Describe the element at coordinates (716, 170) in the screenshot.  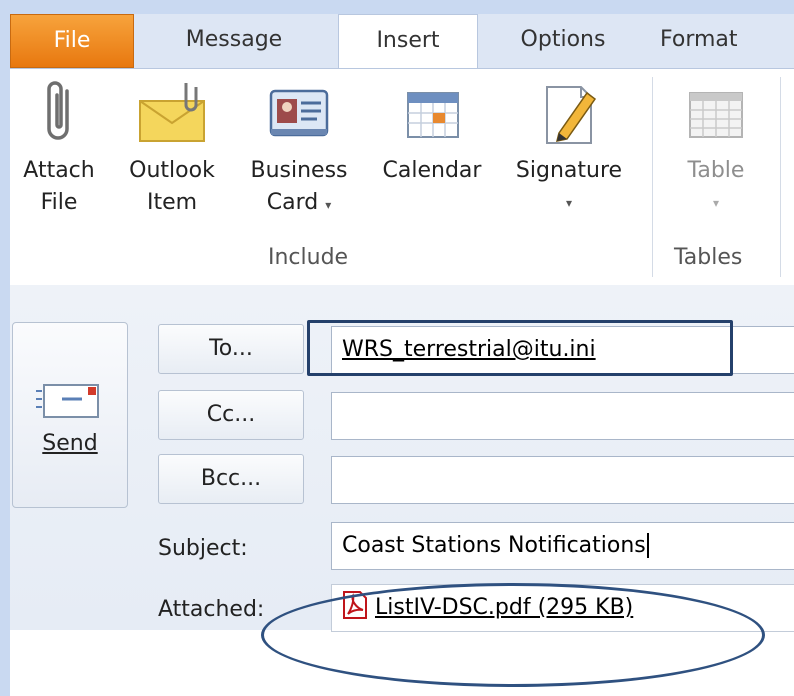
I see `table-label: Table` at that location.